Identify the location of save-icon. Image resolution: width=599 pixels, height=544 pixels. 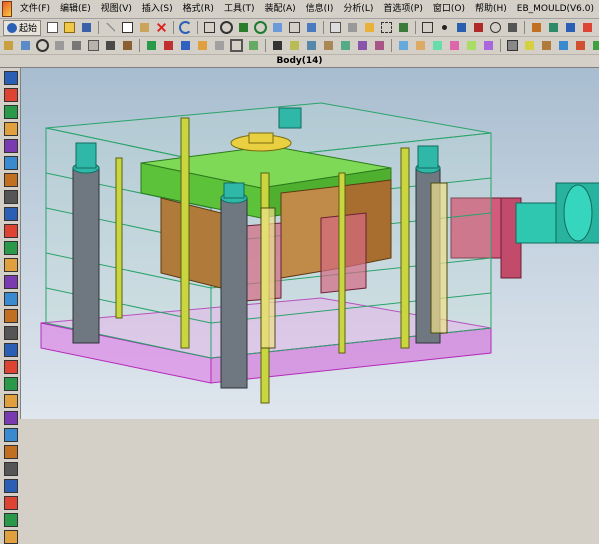
(86, 27).